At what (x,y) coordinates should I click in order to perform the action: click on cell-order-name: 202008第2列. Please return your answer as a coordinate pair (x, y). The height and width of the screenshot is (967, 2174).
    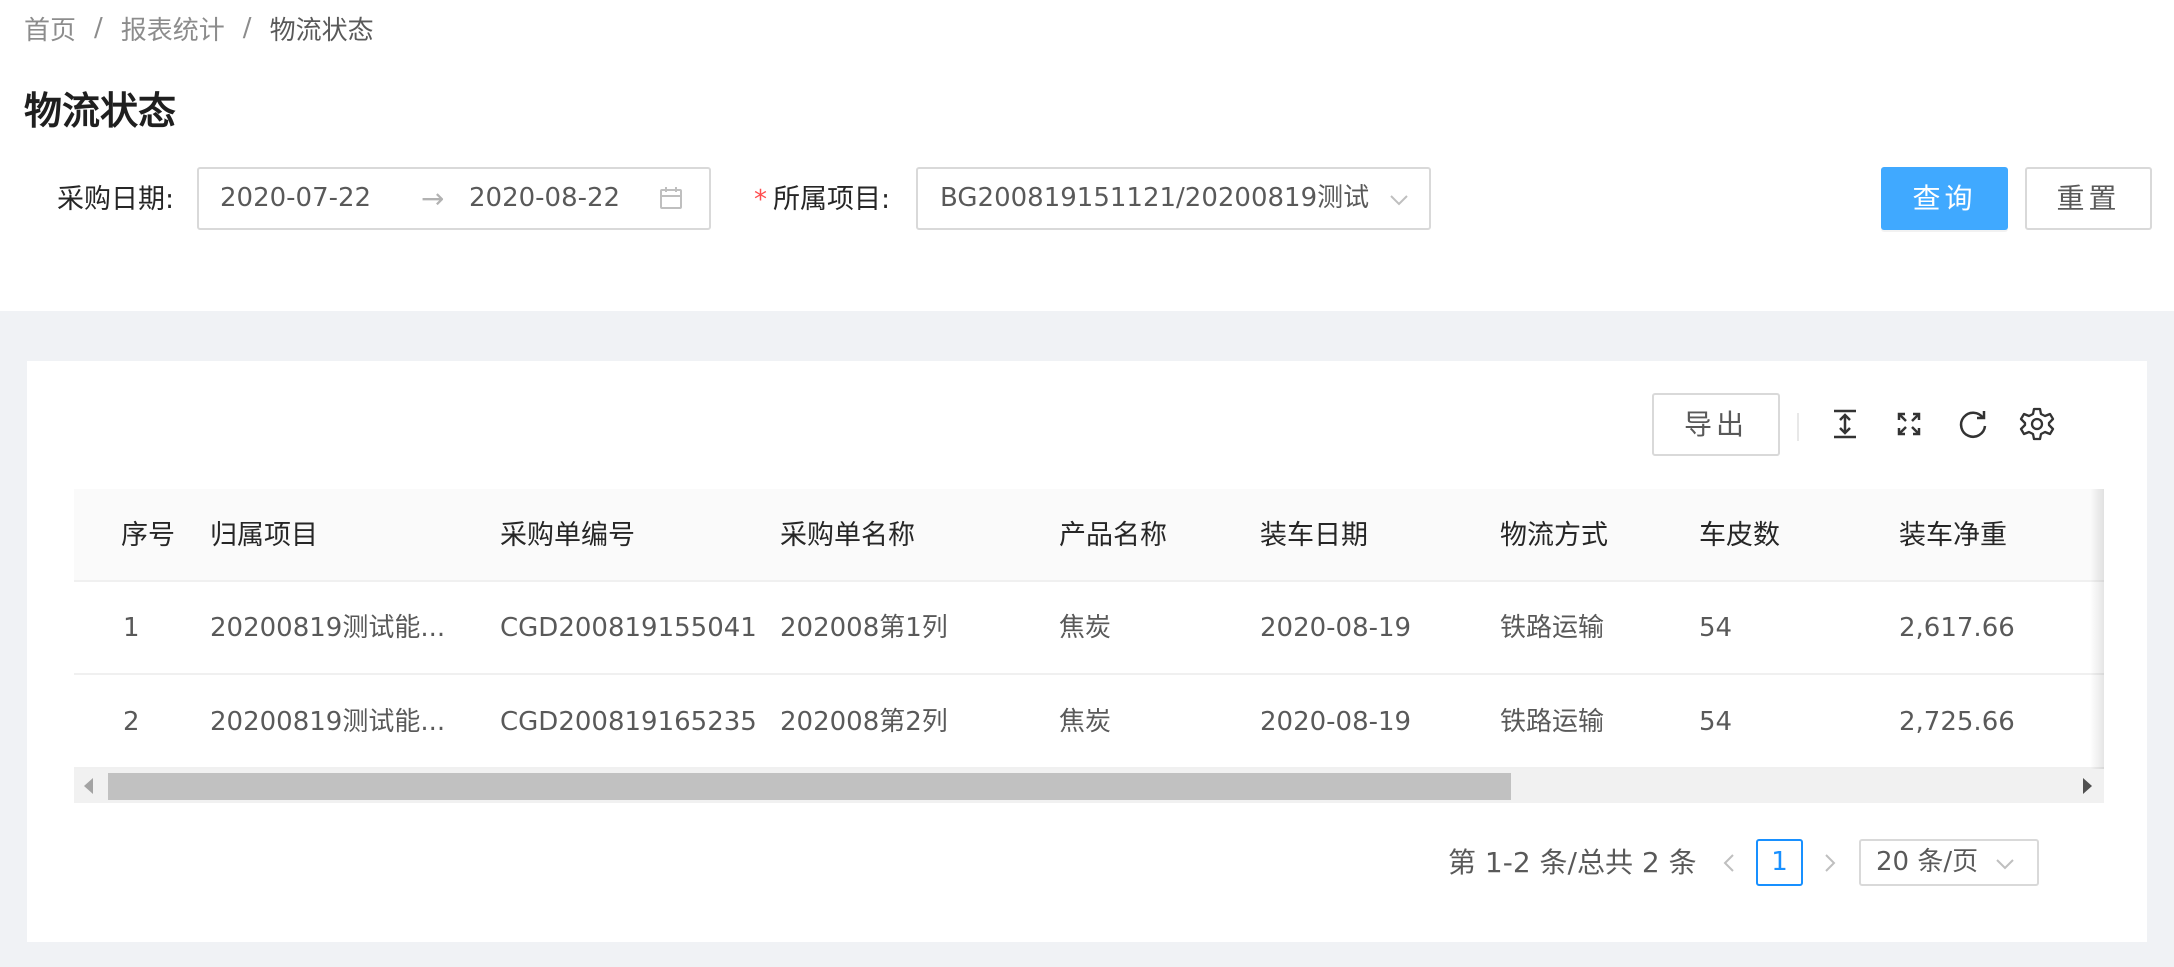
    Looking at the image, I should click on (864, 722).